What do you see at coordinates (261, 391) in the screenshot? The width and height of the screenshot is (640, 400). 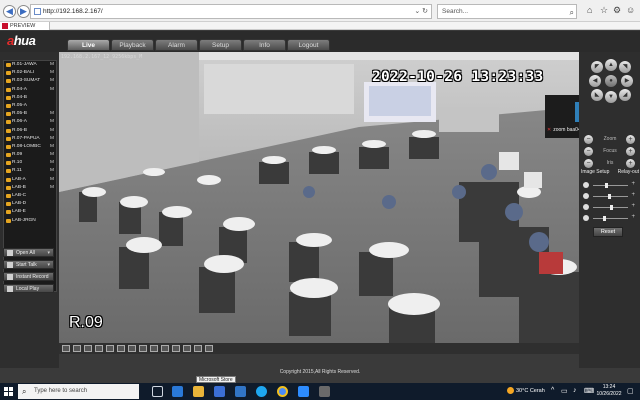 I see `internet-explorer-icon` at bounding box center [261, 391].